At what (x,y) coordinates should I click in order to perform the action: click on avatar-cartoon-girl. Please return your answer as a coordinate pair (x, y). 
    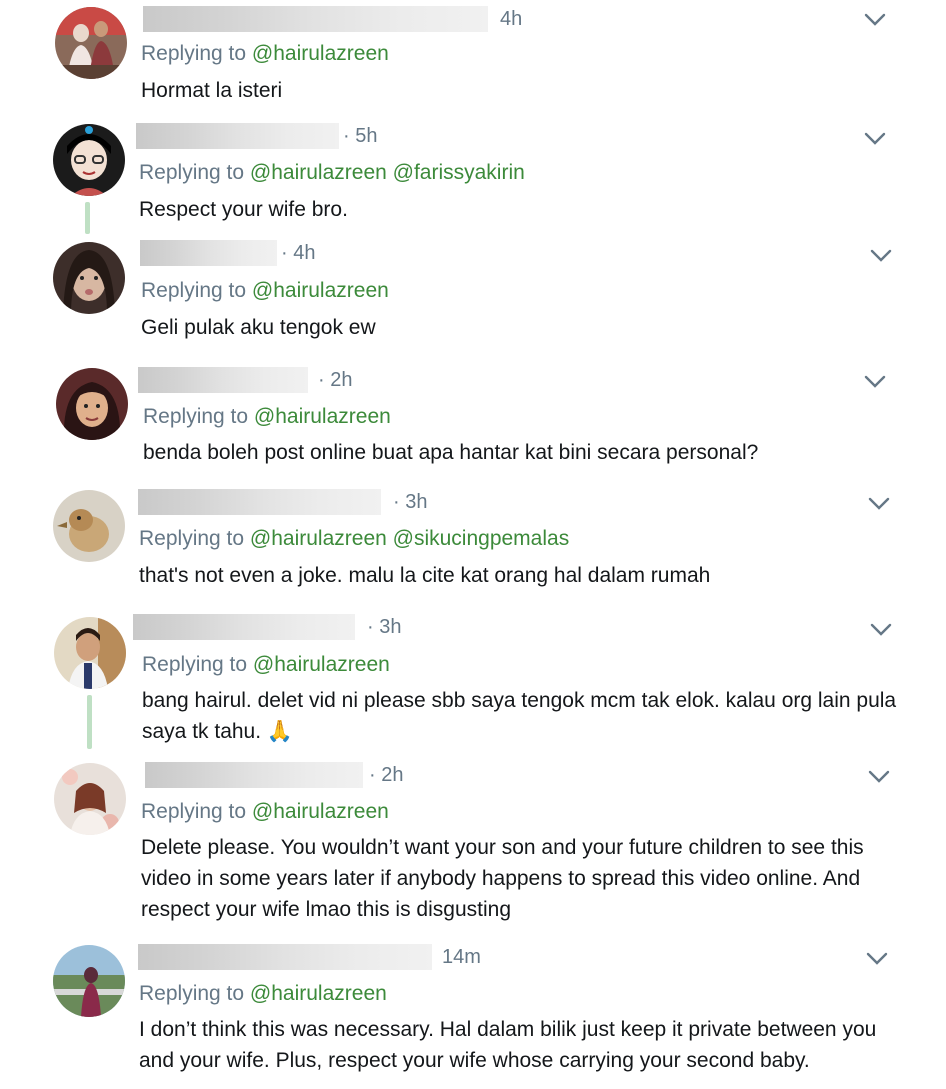
    Looking at the image, I should click on (89, 160).